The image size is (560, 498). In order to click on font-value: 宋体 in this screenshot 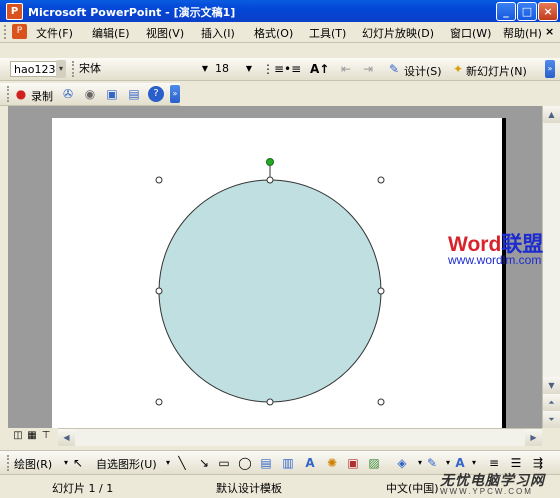, I will do `click(90, 68)`.